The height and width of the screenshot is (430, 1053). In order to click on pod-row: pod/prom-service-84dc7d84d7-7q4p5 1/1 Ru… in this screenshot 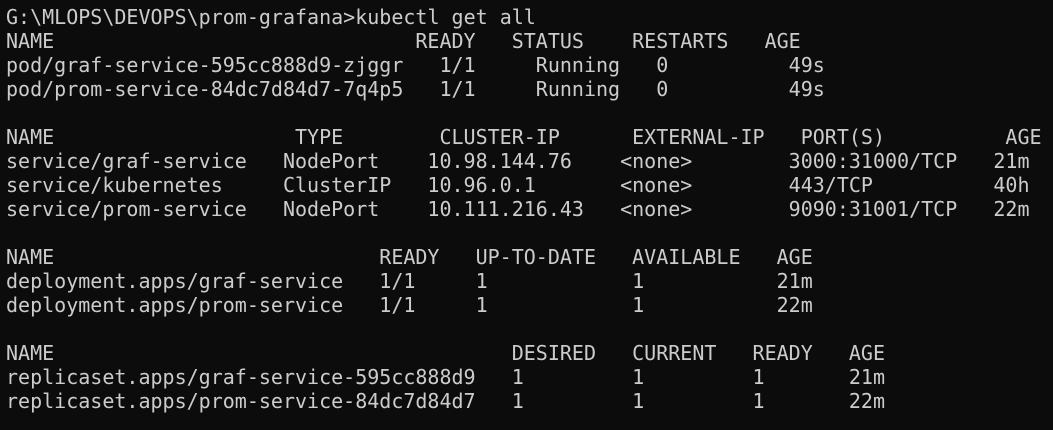, I will do `click(415, 89)`.